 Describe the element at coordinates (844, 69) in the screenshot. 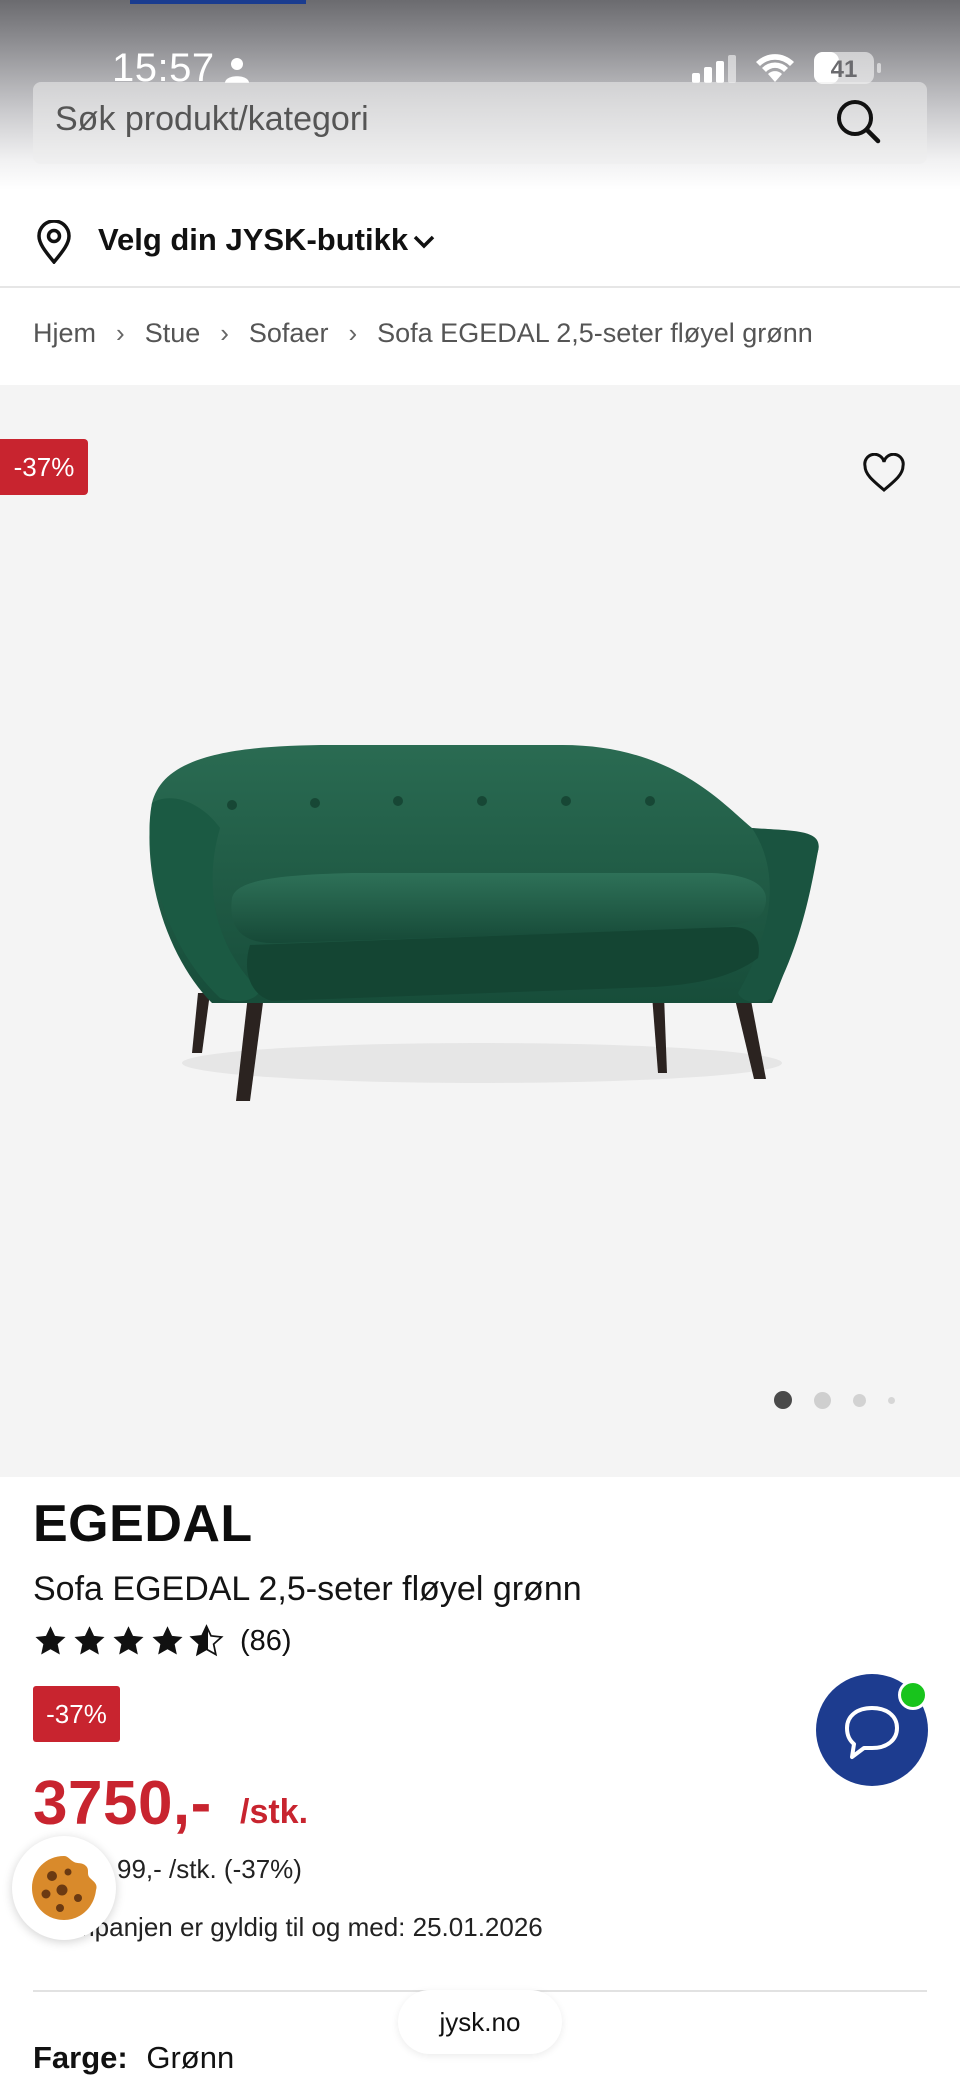

I see `battery-percent: 41` at that location.